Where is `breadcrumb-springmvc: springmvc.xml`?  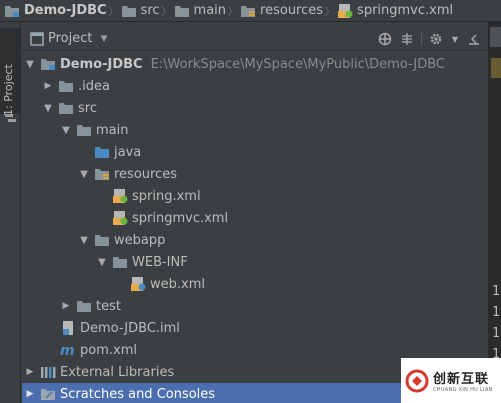
breadcrumb-springmvc: springmvc.xml is located at coordinates (395, 11).